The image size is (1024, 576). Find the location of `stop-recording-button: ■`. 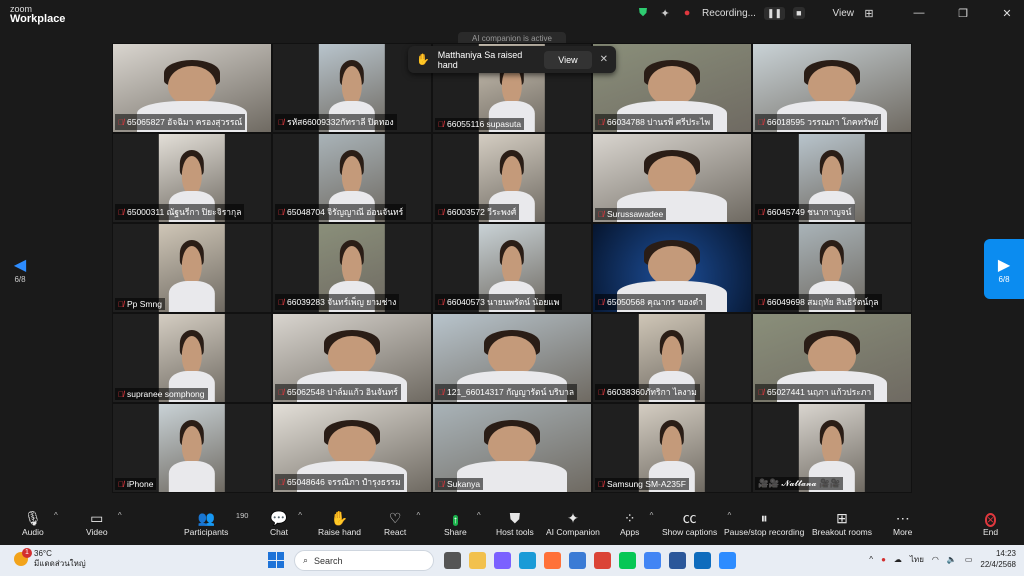

stop-recording-button: ■ is located at coordinates (799, 13).